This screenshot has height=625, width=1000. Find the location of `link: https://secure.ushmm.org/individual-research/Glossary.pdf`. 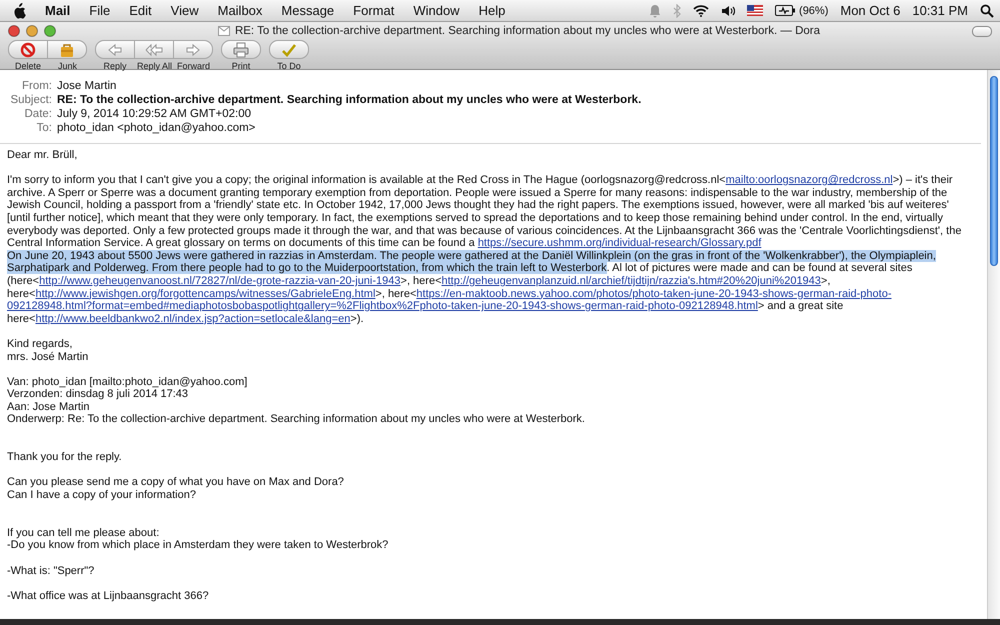

link: https://secure.ushmm.org/individual-research/Glossary.pdf is located at coordinates (620, 243).